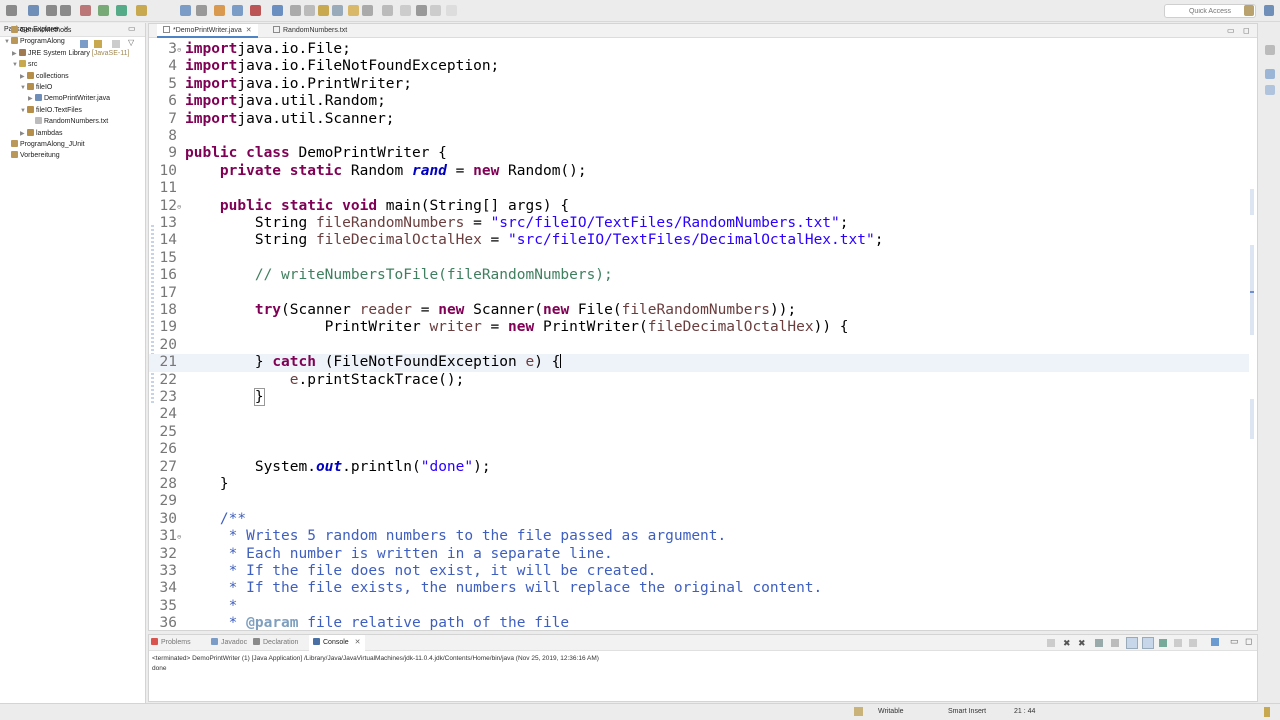 The width and height of the screenshot is (1280, 720). What do you see at coordinates (699, 519) in the screenshot?
I see `code-line: 30 /**` at bounding box center [699, 519].